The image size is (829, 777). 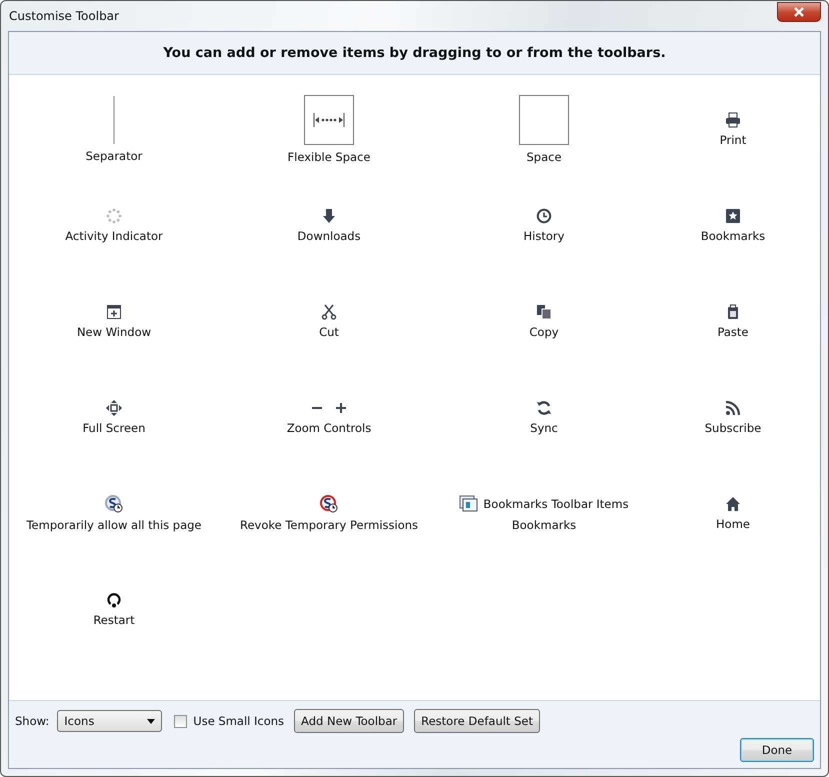 I want to click on item-label: Separator, so click(x=114, y=155).